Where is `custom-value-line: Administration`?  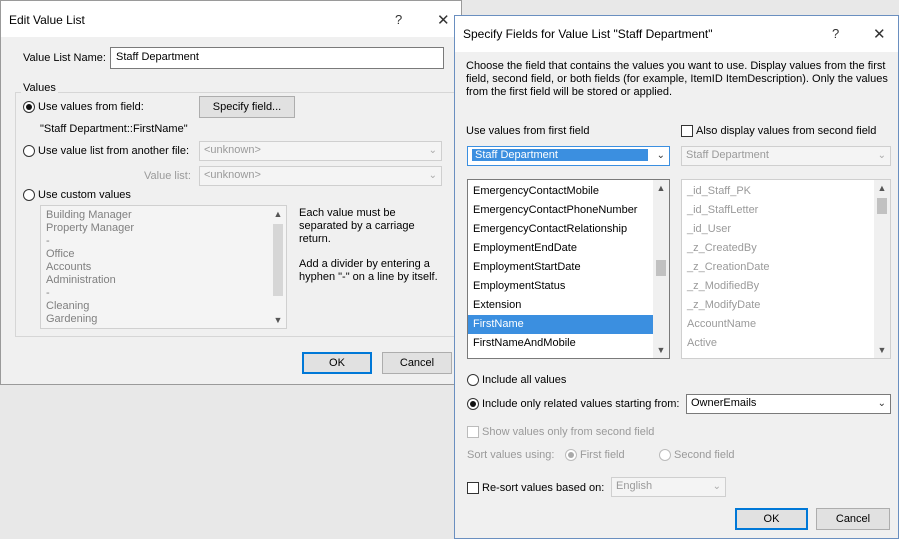 custom-value-line: Administration is located at coordinates (81, 280).